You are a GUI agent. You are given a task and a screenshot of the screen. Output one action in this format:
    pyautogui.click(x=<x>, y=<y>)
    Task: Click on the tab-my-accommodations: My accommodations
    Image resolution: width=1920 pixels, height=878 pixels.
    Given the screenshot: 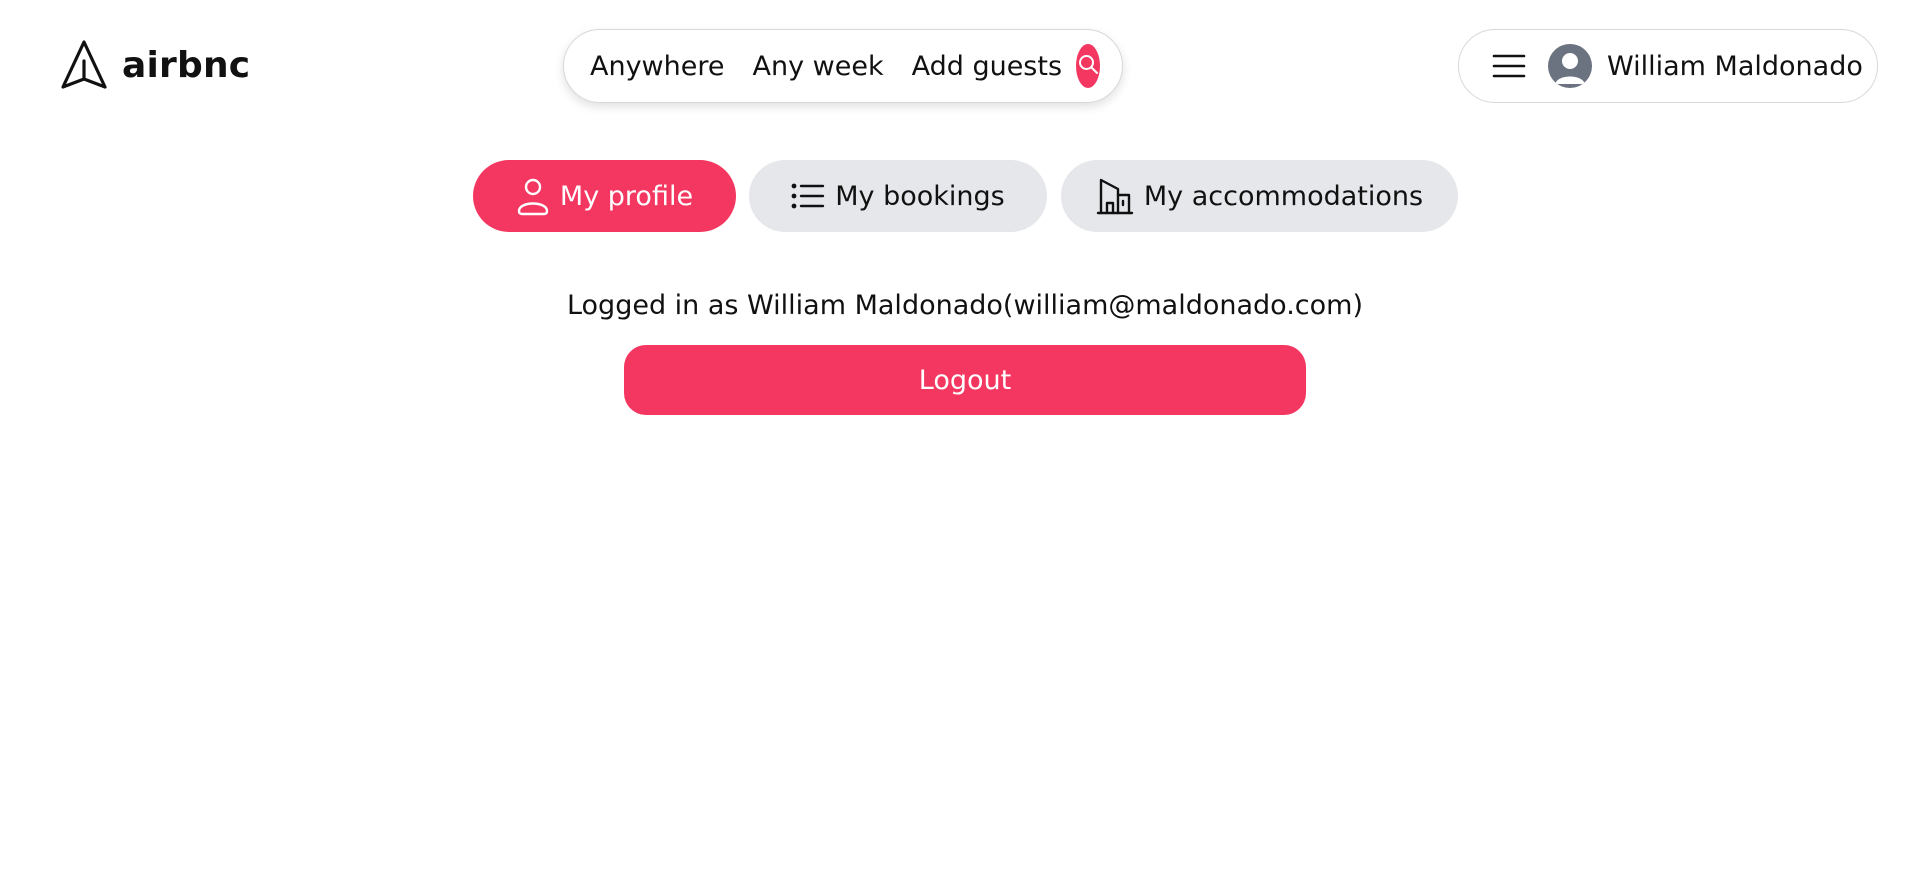 What is the action you would take?
    pyautogui.click(x=1259, y=196)
    